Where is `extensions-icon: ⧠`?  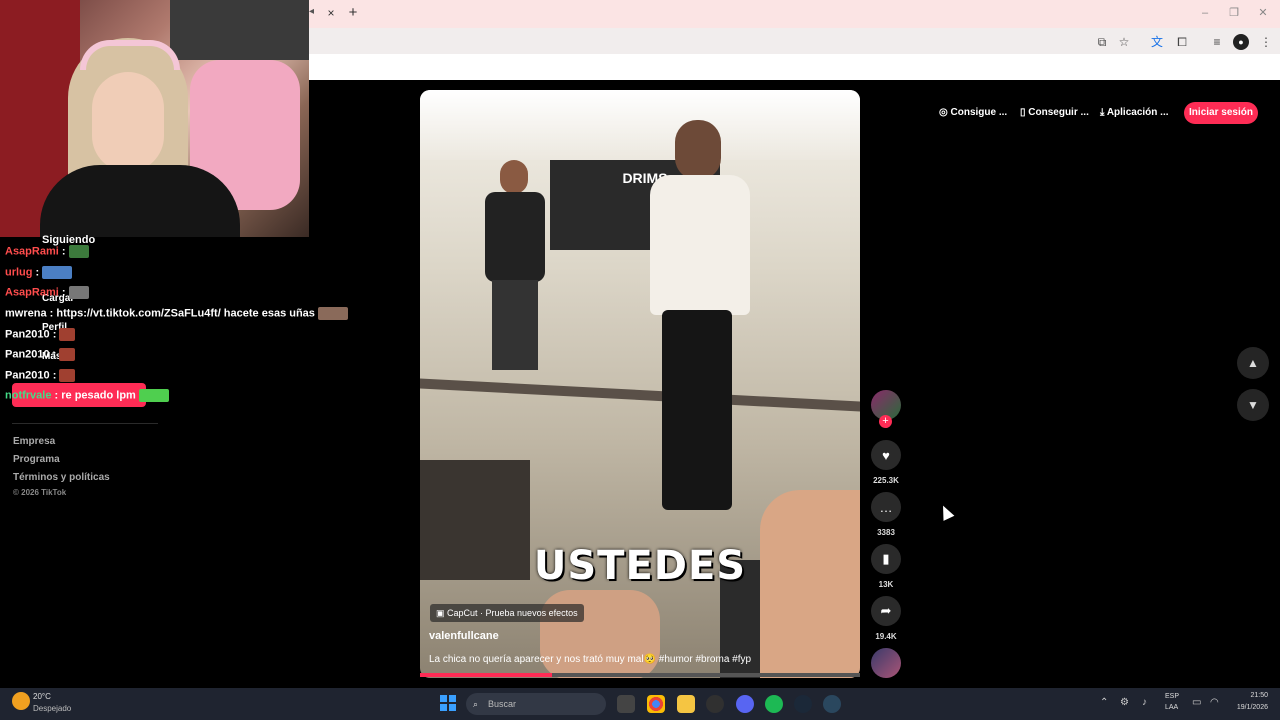
extensions-icon: ⧠ is located at coordinates (1182, 42).